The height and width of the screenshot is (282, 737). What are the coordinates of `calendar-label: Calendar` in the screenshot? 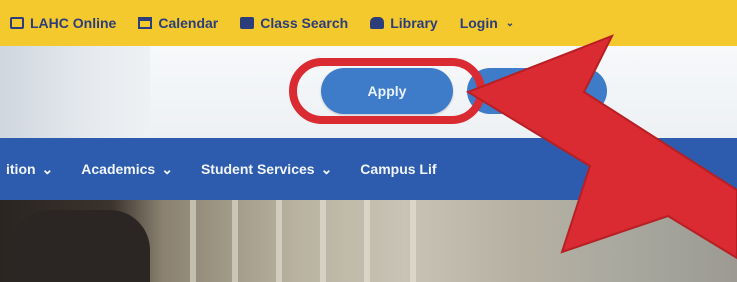 It's located at (188, 23).